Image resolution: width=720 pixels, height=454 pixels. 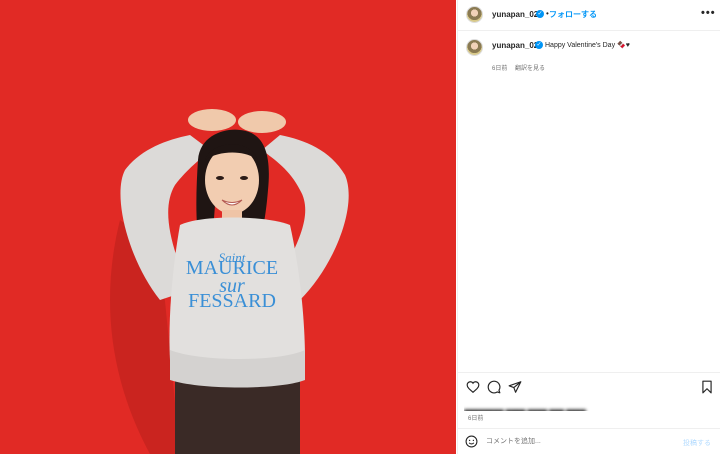 What do you see at coordinates (581, 441) in the screenshot?
I see `comment-input` at bounding box center [581, 441].